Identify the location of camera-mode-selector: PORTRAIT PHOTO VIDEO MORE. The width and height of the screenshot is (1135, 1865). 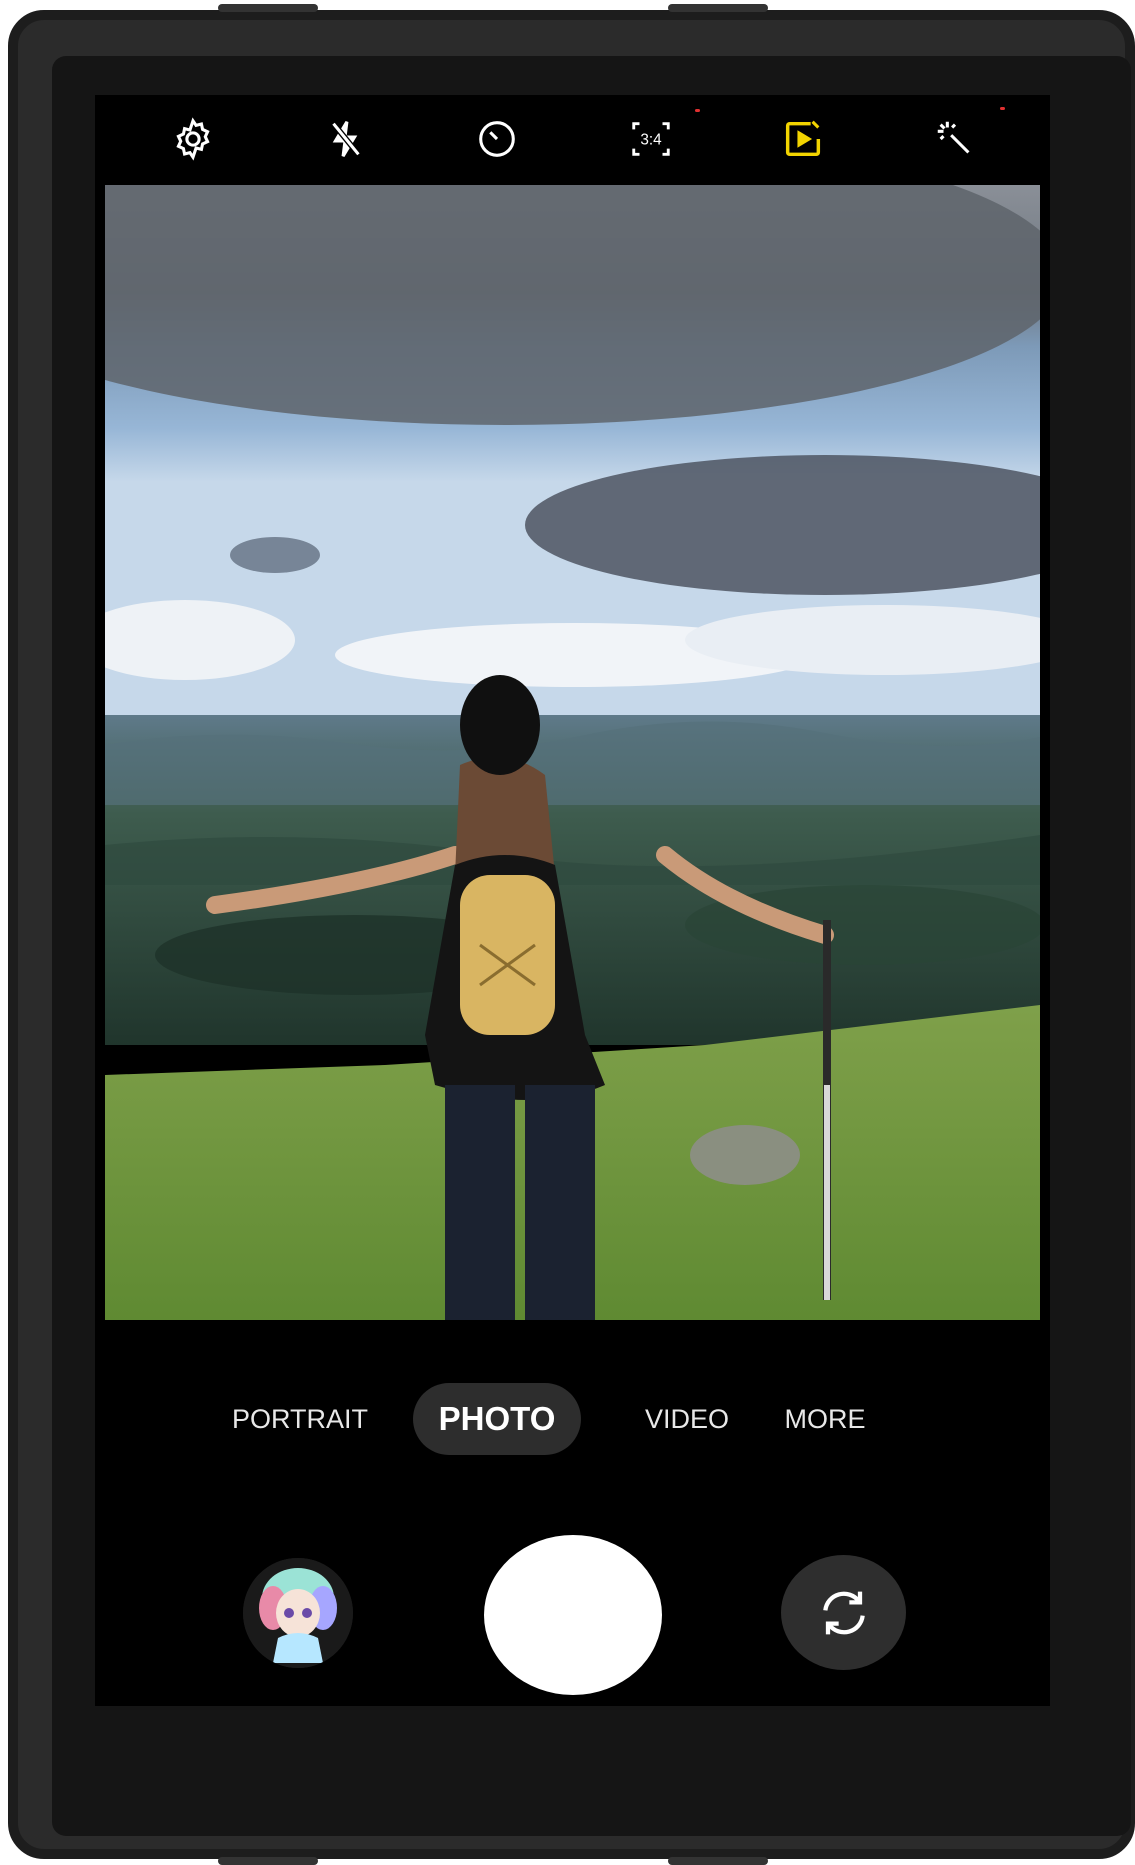
(572, 1419).